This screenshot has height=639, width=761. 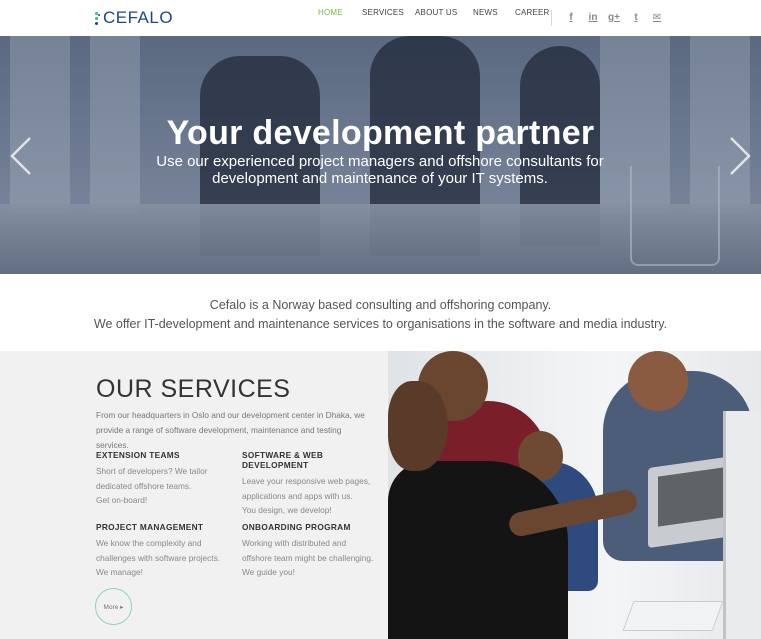 What do you see at coordinates (138, 455) in the screenshot?
I see `service-title: EXTENSION TEAMS` at bounding box center [138, 455].